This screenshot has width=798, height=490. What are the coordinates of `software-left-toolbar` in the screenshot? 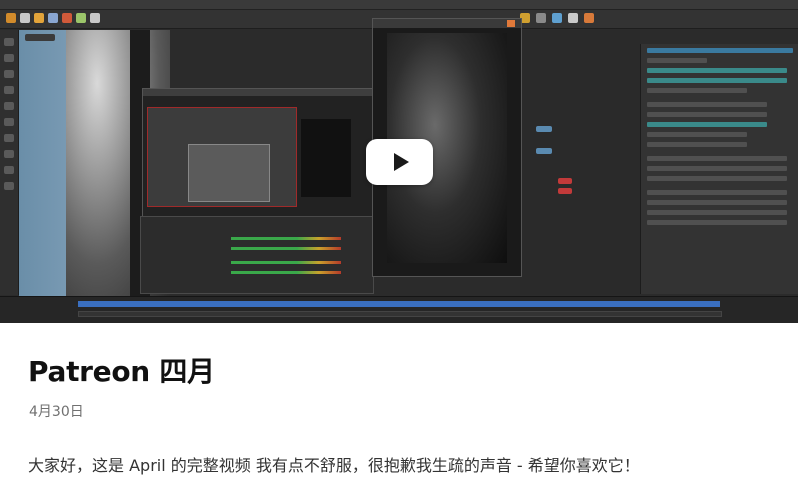 It's located at (9, 162).